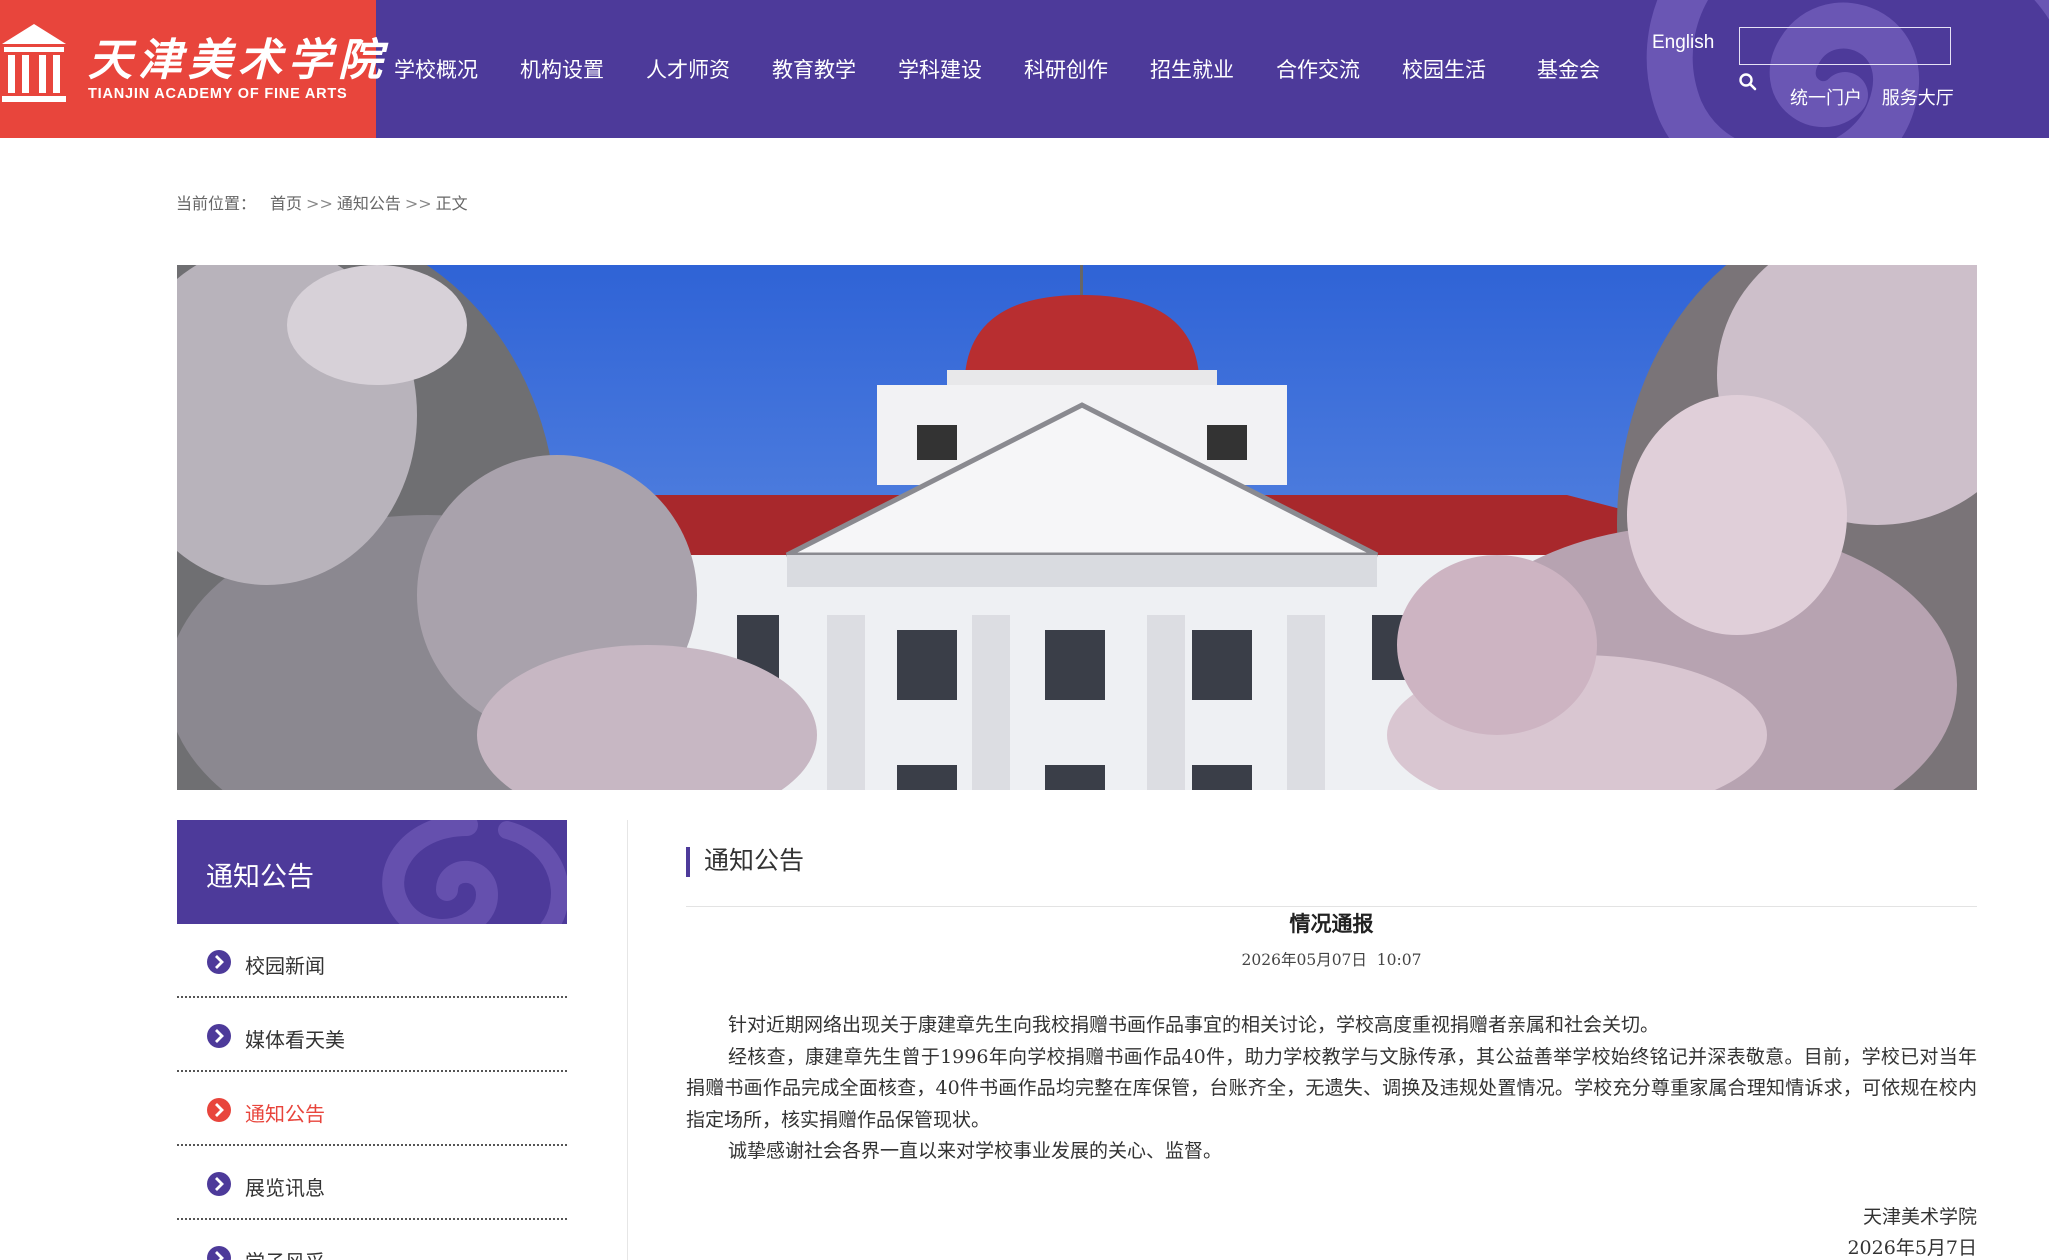  What do you see at coordinates (451, 203) in the screenshot?
I see `breadcrumb-current: 正文` at bounding box center [451, 203].